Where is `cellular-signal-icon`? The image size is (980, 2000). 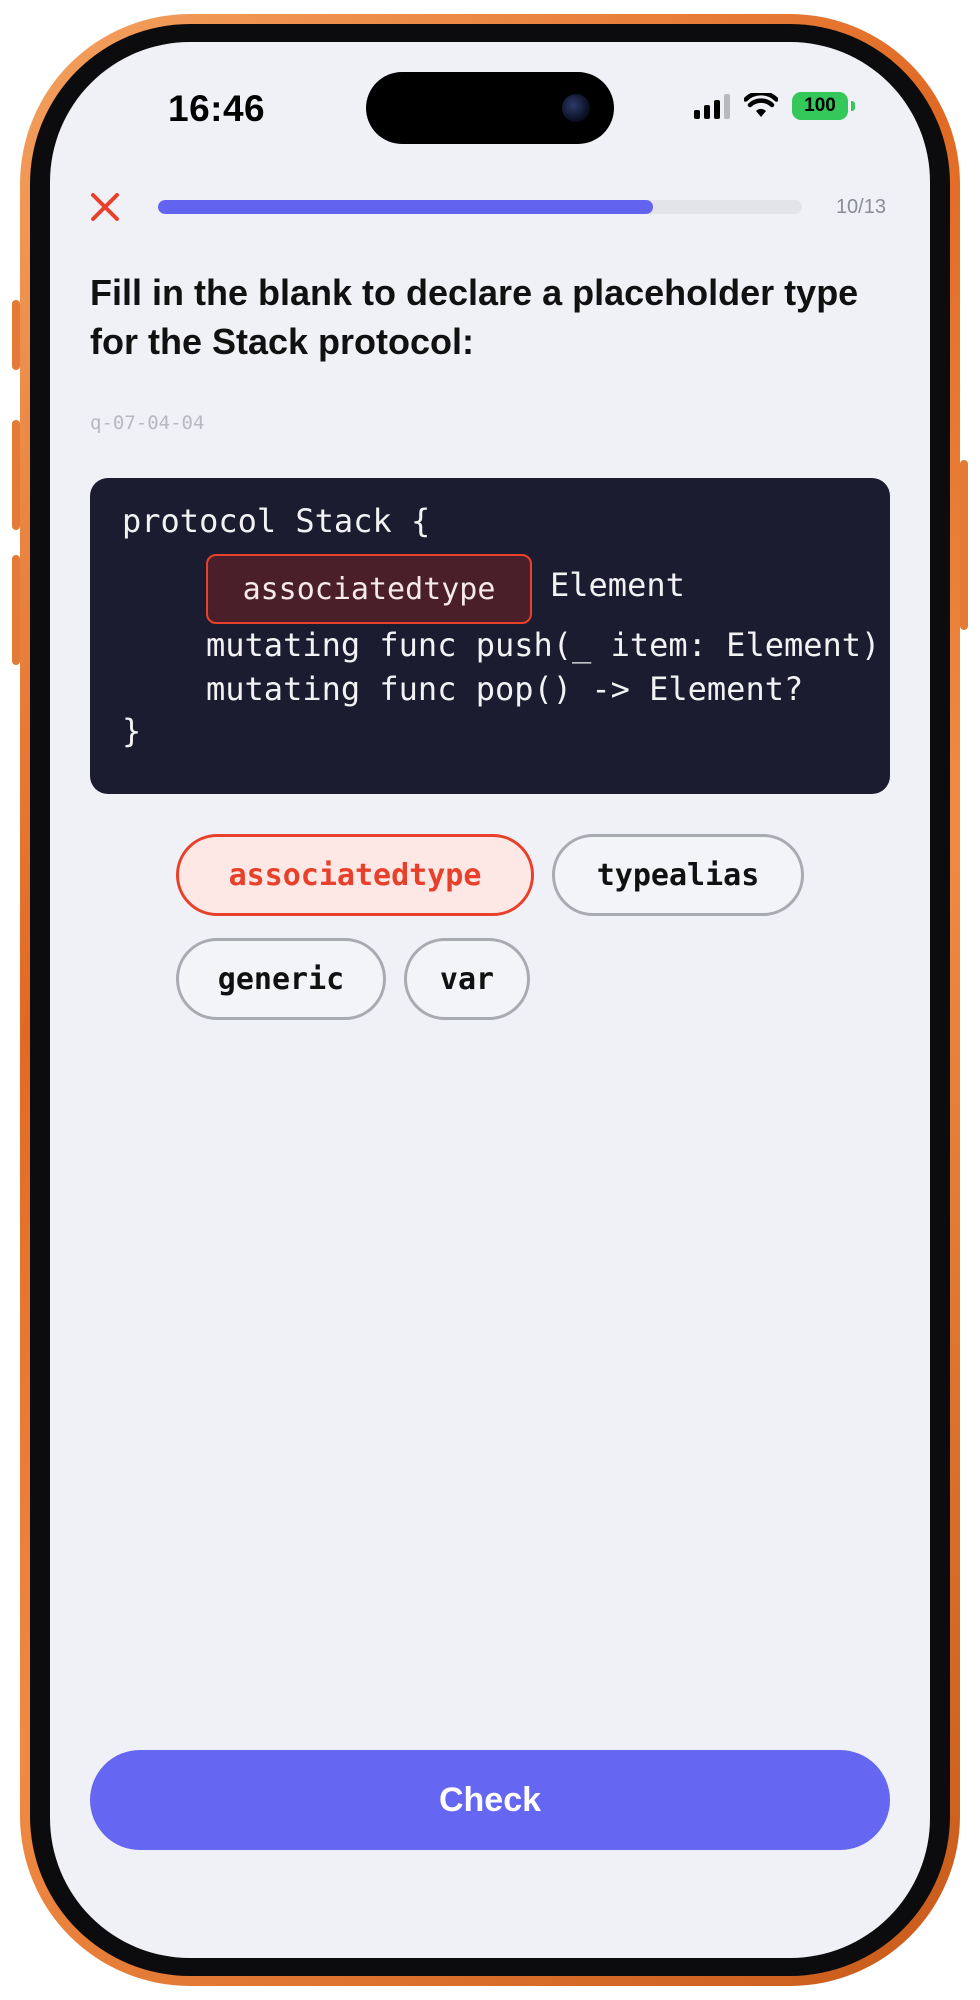 cellular-signal-icon is located at coordinates (712, 106).